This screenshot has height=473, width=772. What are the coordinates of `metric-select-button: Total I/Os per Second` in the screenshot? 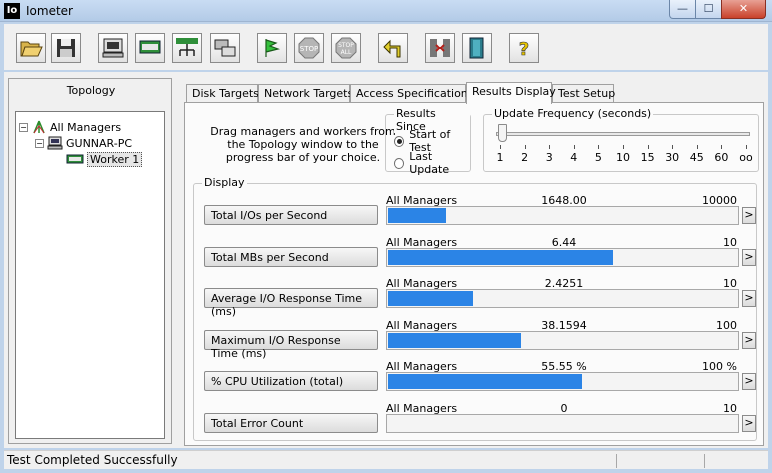 It's located at (291, 215).